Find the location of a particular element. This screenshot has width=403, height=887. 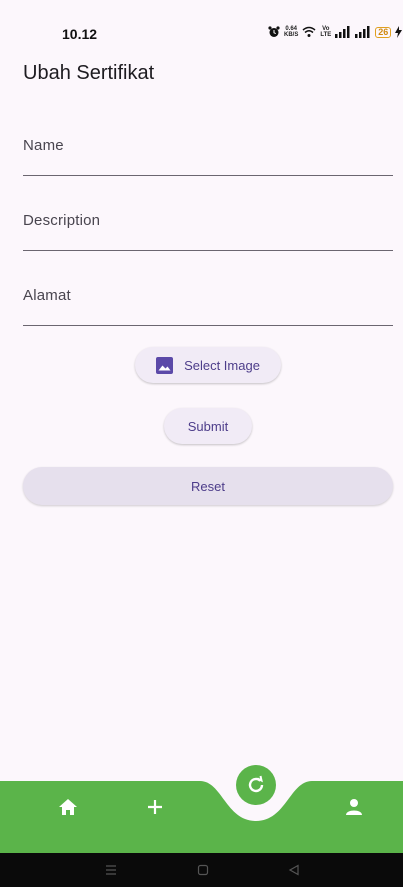

bottom-navigation is located at coordinates (201, 809).